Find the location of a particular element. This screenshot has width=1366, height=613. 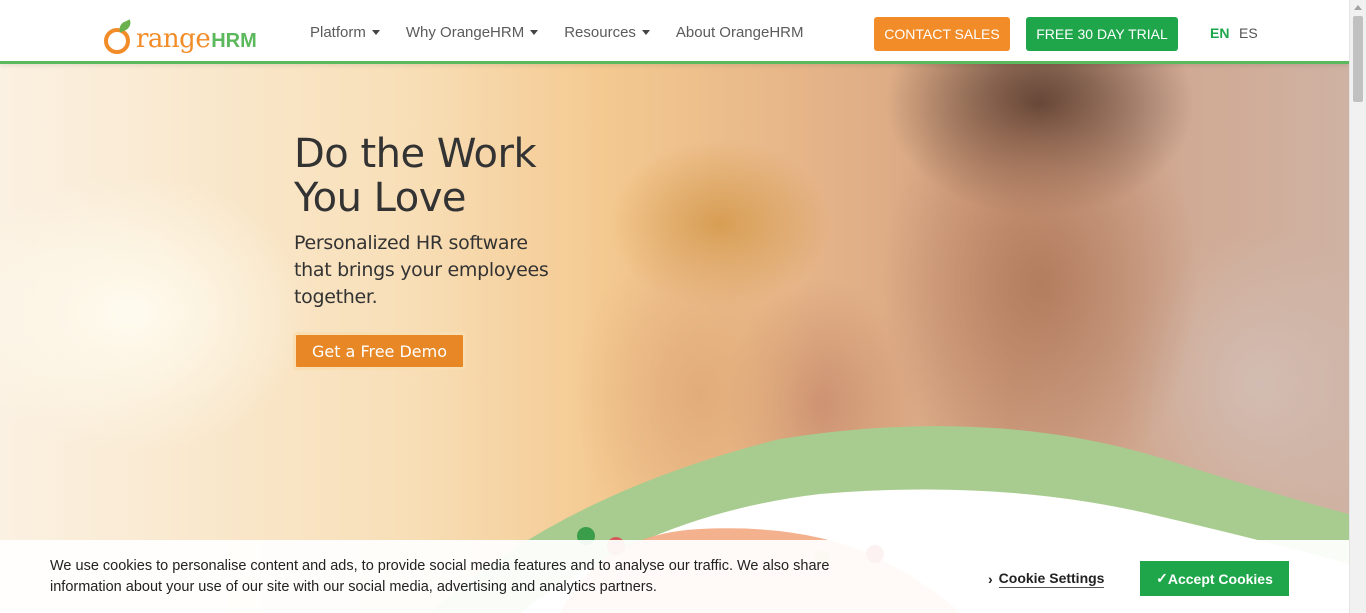

nav-resources-label: Resources is located at coordinates (600, 32).